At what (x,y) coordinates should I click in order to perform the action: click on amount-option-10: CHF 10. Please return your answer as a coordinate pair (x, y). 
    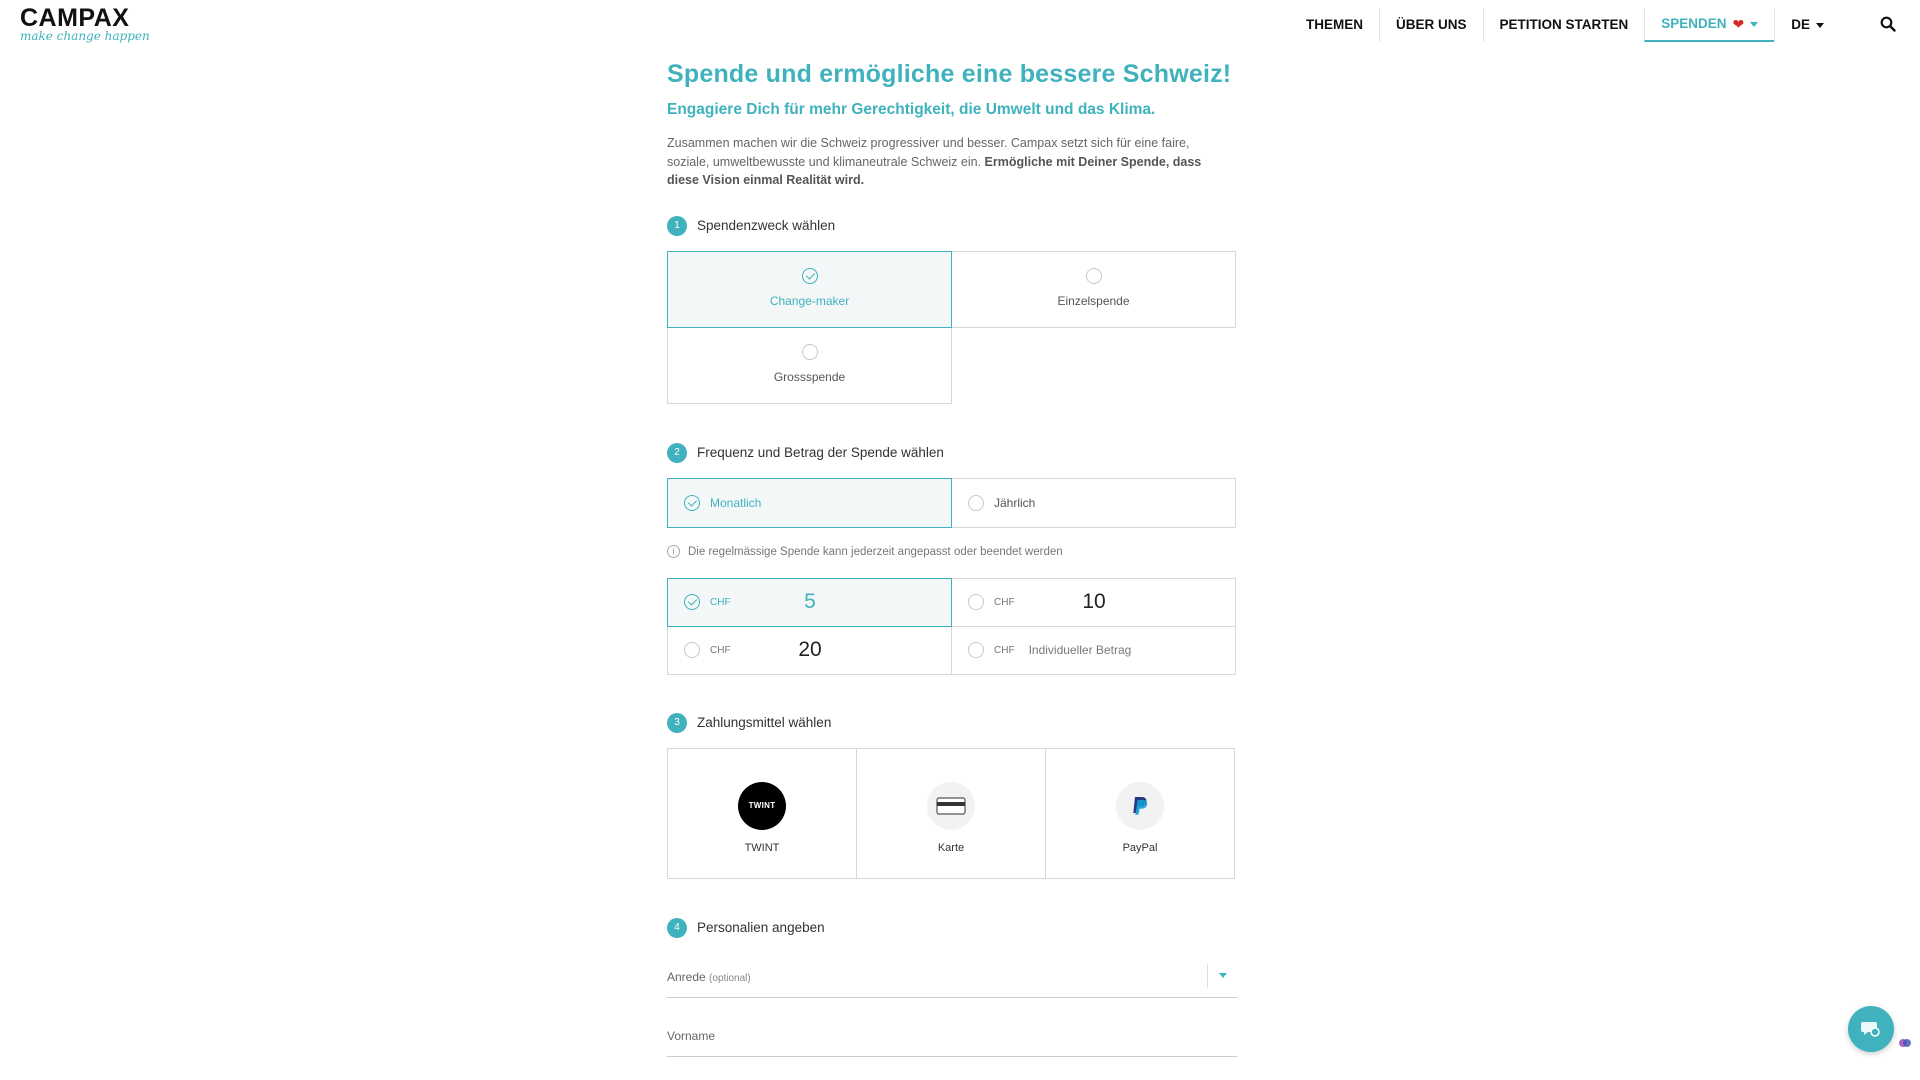
    Looking at the image, I should click on (1093, 602).